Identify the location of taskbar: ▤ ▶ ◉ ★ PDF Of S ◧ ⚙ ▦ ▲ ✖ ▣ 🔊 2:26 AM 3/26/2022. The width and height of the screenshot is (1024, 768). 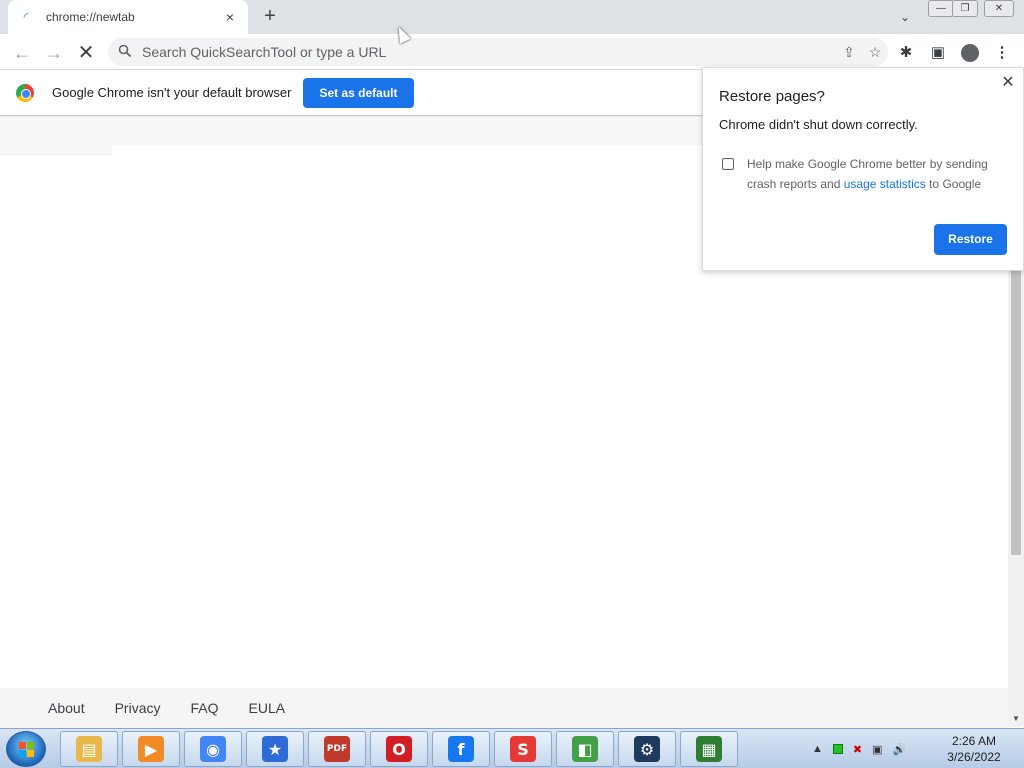
(512, 748).